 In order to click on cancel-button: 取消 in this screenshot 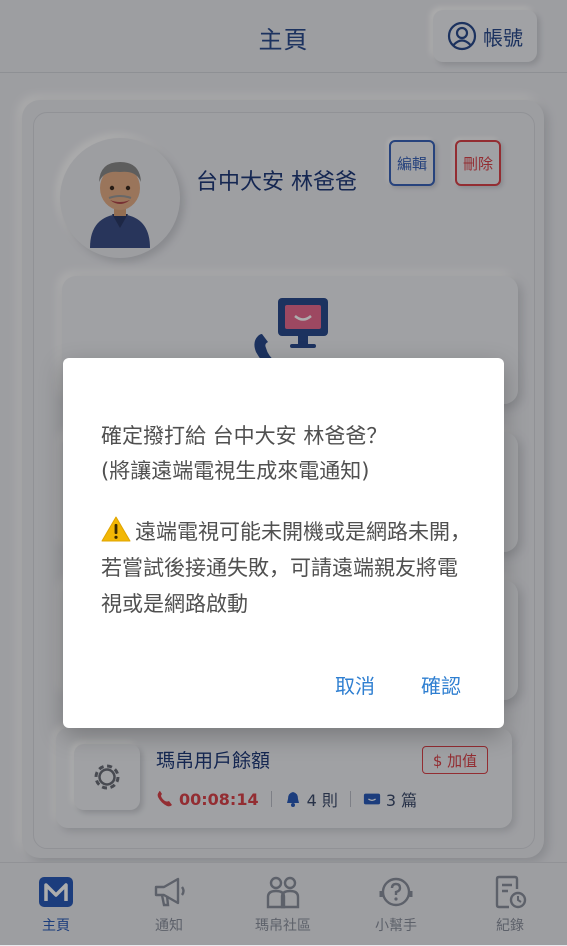, I will do `click(355, 684)`.